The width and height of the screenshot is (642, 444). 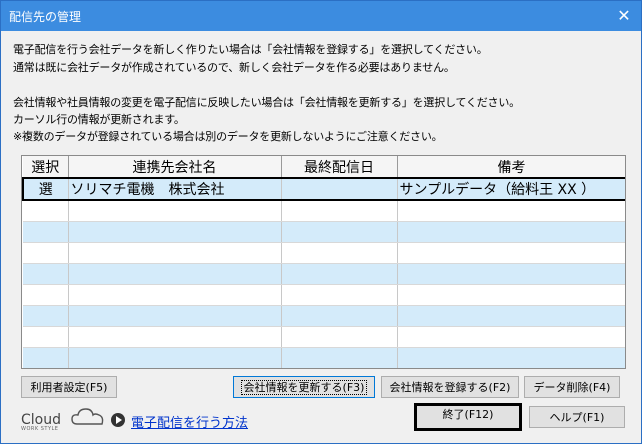 What do you see at coordinates (118, 420) in the screenshot?
I see `play-icon` at bounding box center [118, 420].